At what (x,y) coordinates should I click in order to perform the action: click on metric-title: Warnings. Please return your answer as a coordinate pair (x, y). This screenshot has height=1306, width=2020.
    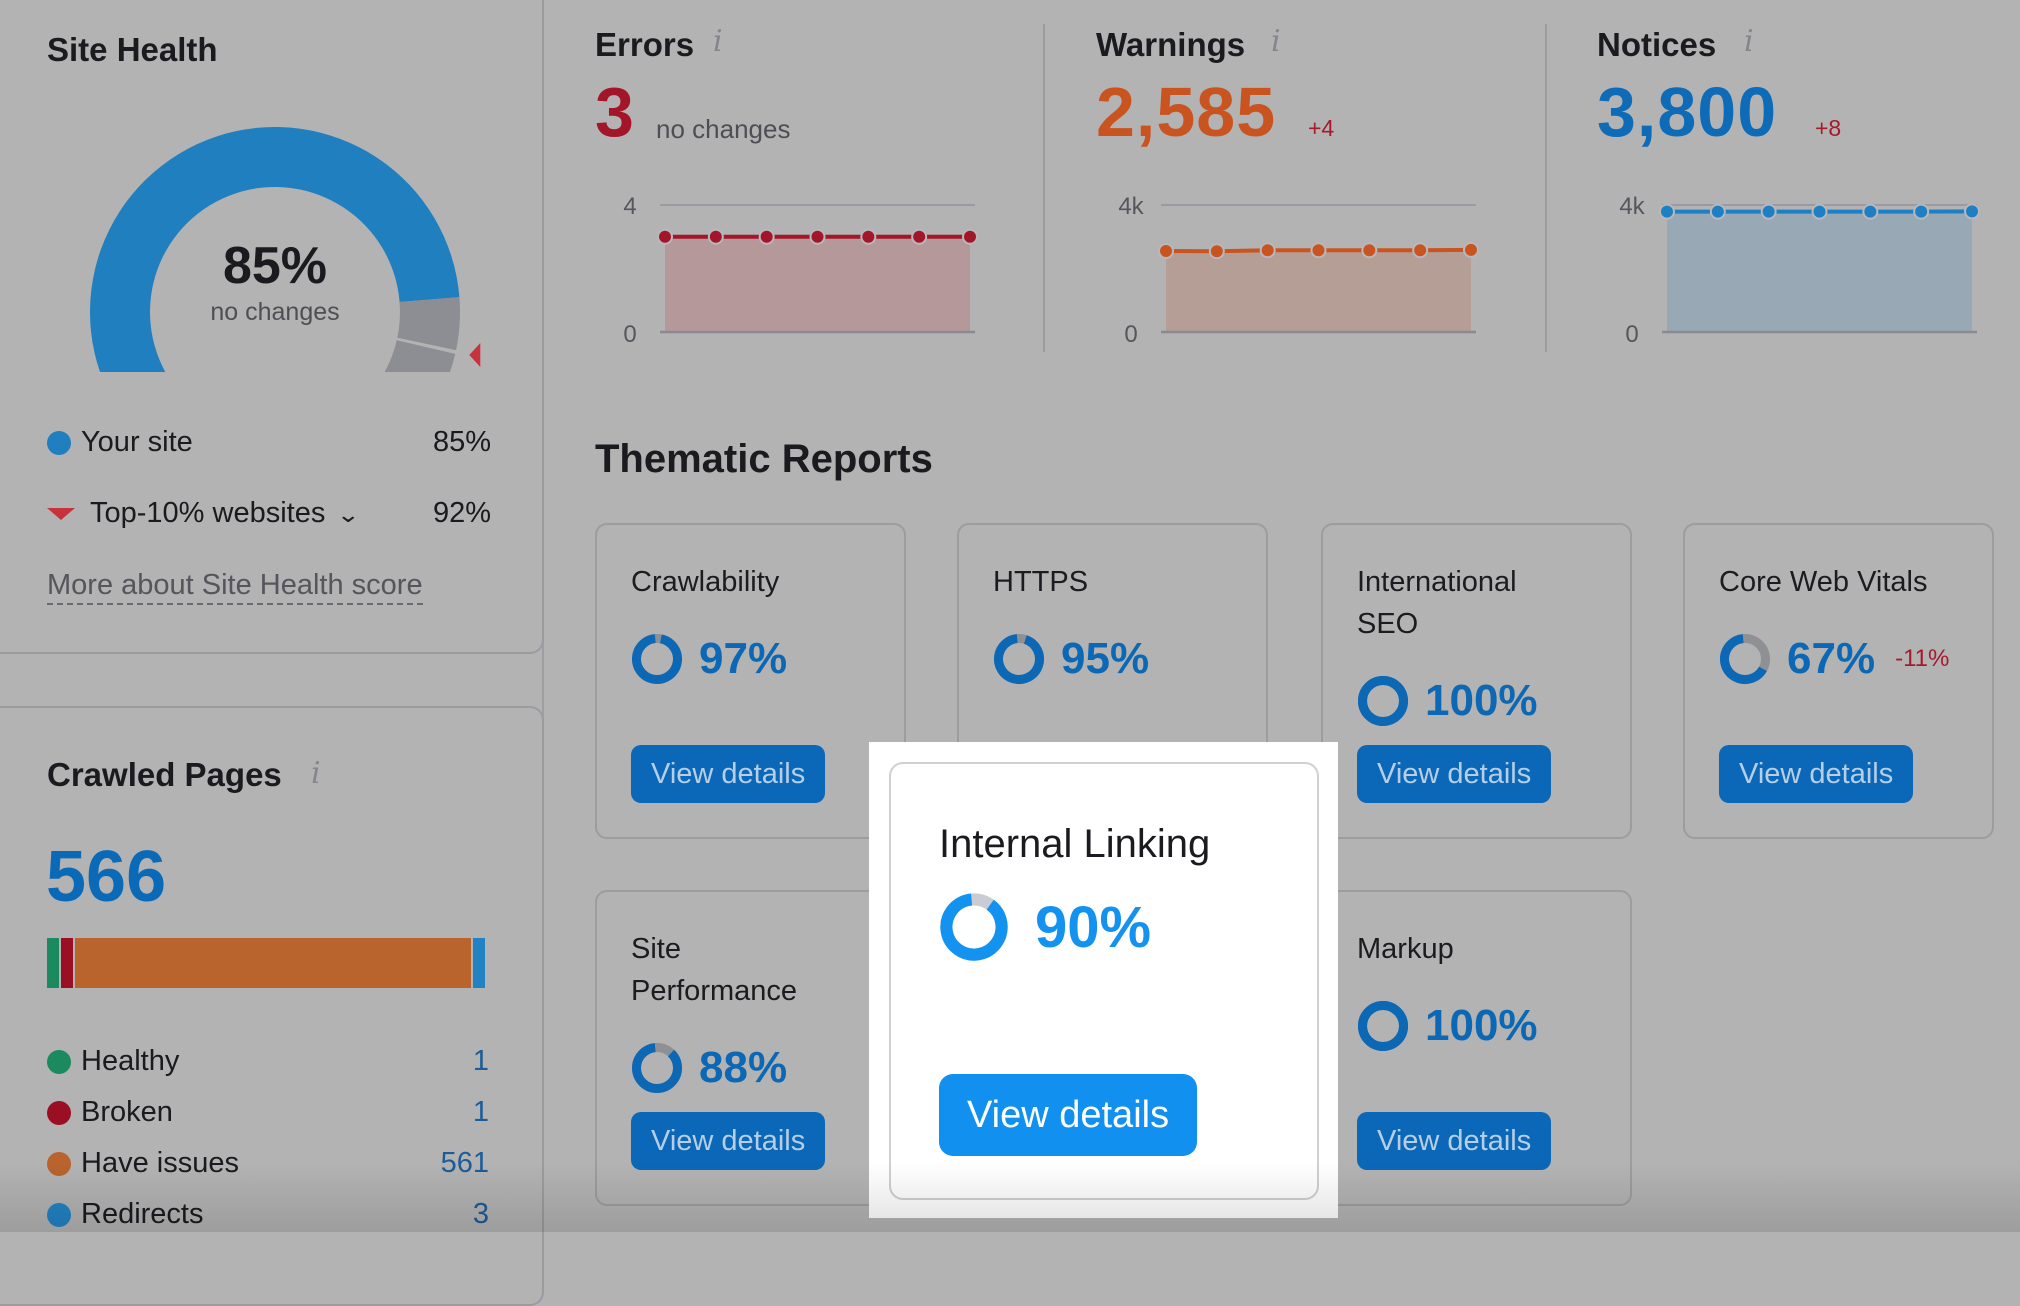
    Looking at the image, I should click on (1170, 45).